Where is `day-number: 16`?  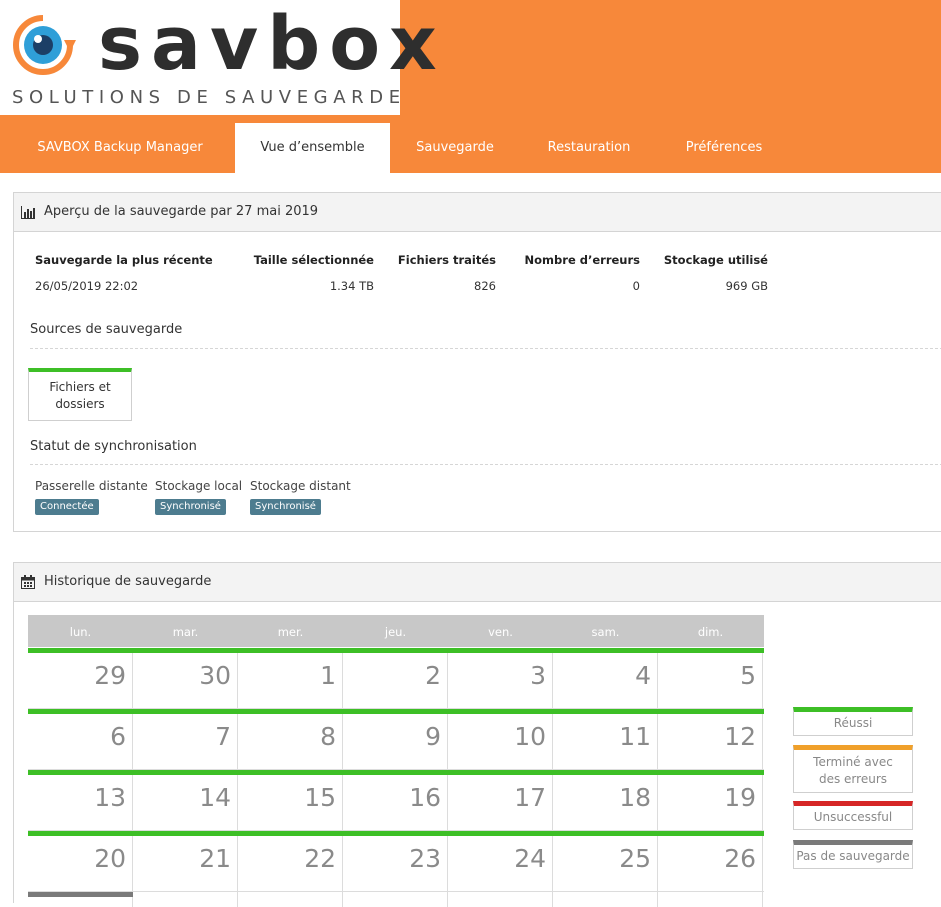 day-number: 16 is located at coordinates (425, 797).